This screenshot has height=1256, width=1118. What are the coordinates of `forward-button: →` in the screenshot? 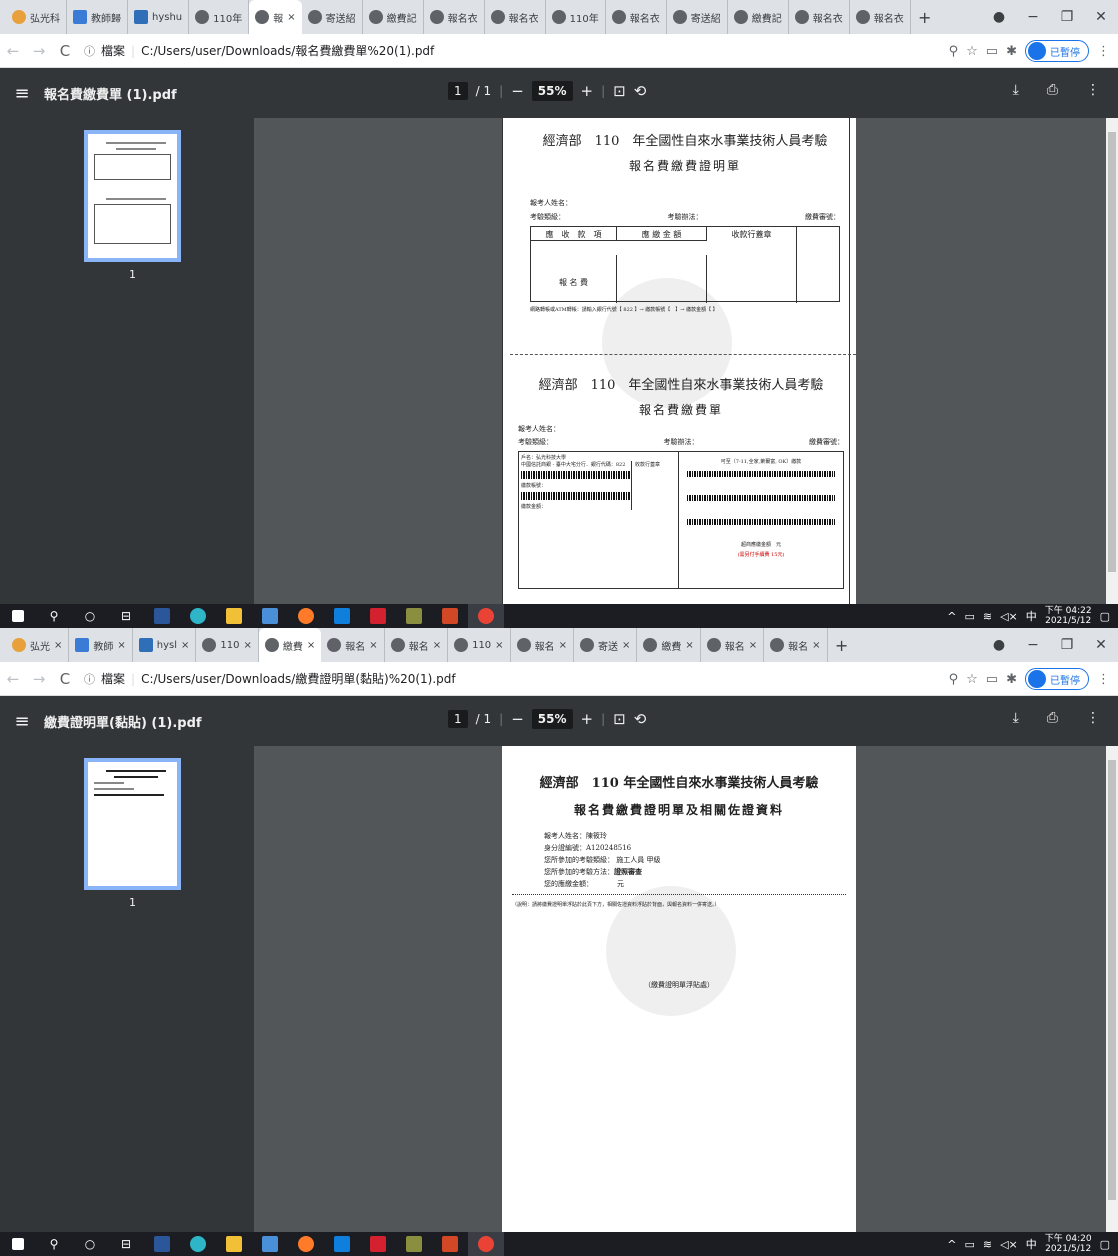 It's located at (39, 679).